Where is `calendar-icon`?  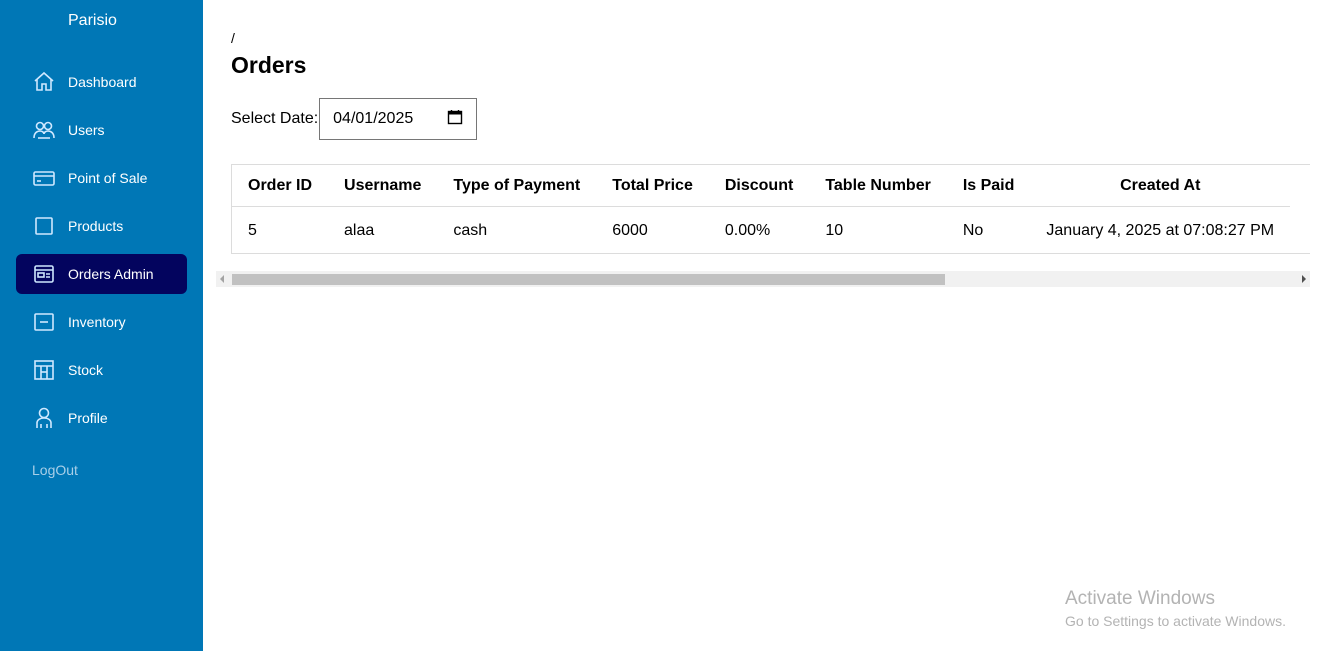 calendar-icon is located at coordinates (455, 119).